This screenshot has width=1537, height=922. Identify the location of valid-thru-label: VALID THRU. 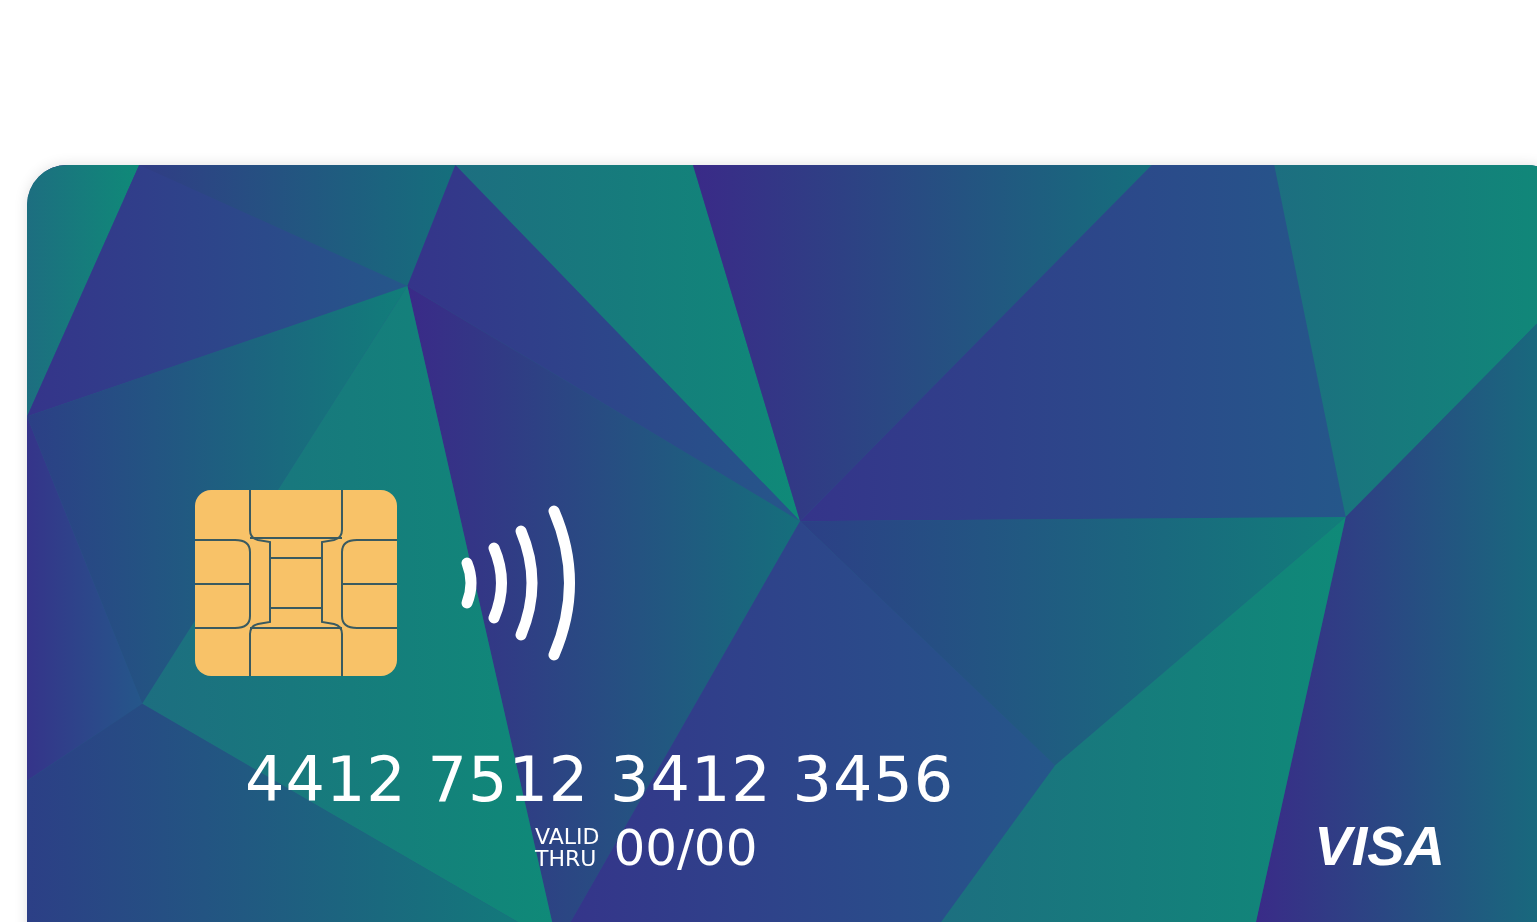
(567, 848).